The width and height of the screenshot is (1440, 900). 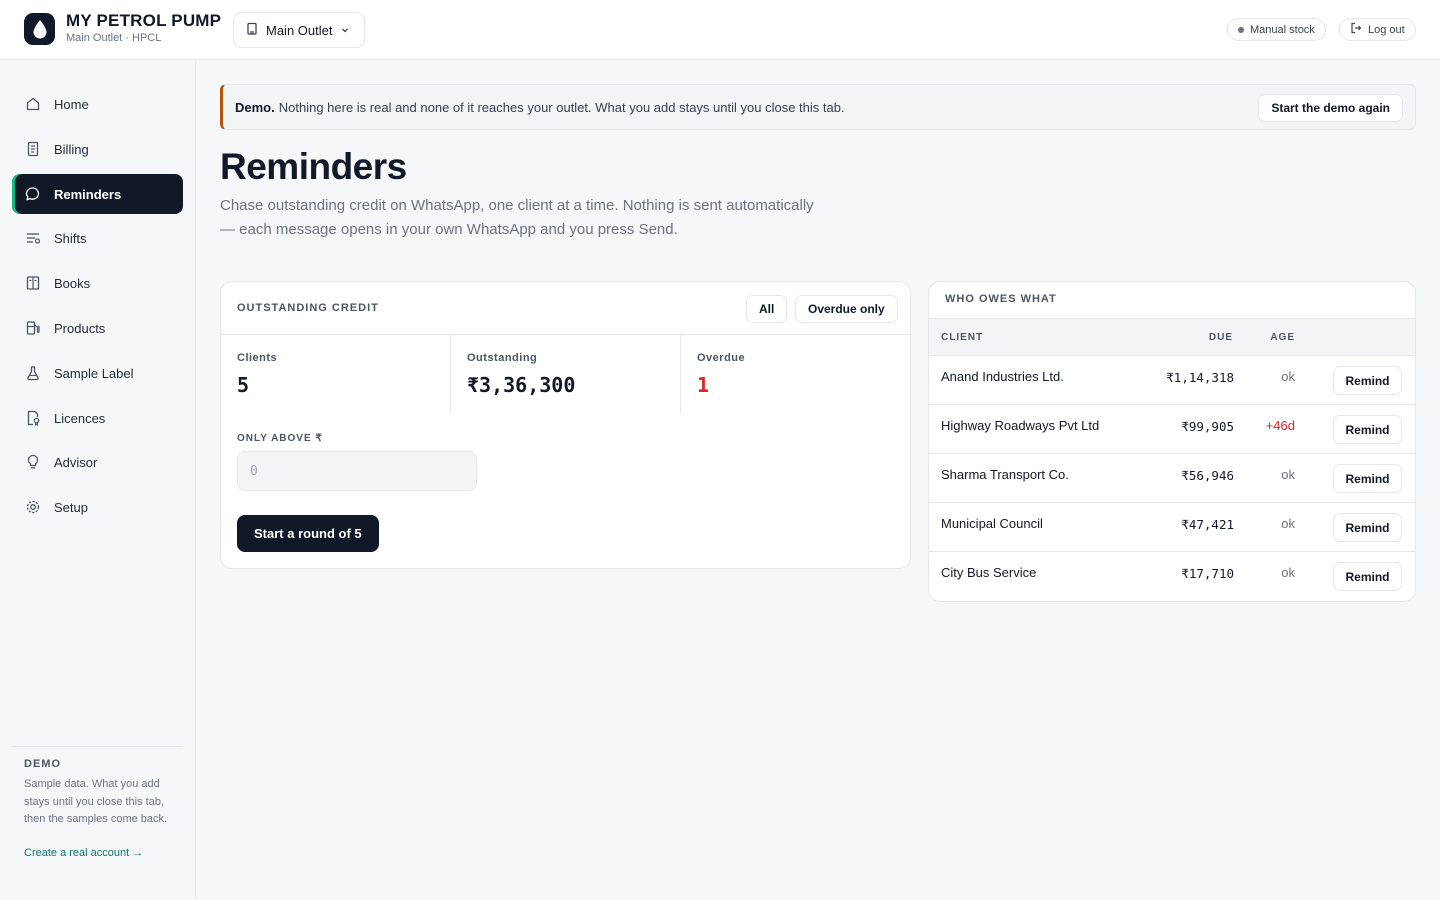 What do you see at coordinates (1280, 425) in the screenshot?
I see `age-status: +46d` at bounding box center [1280, 425].